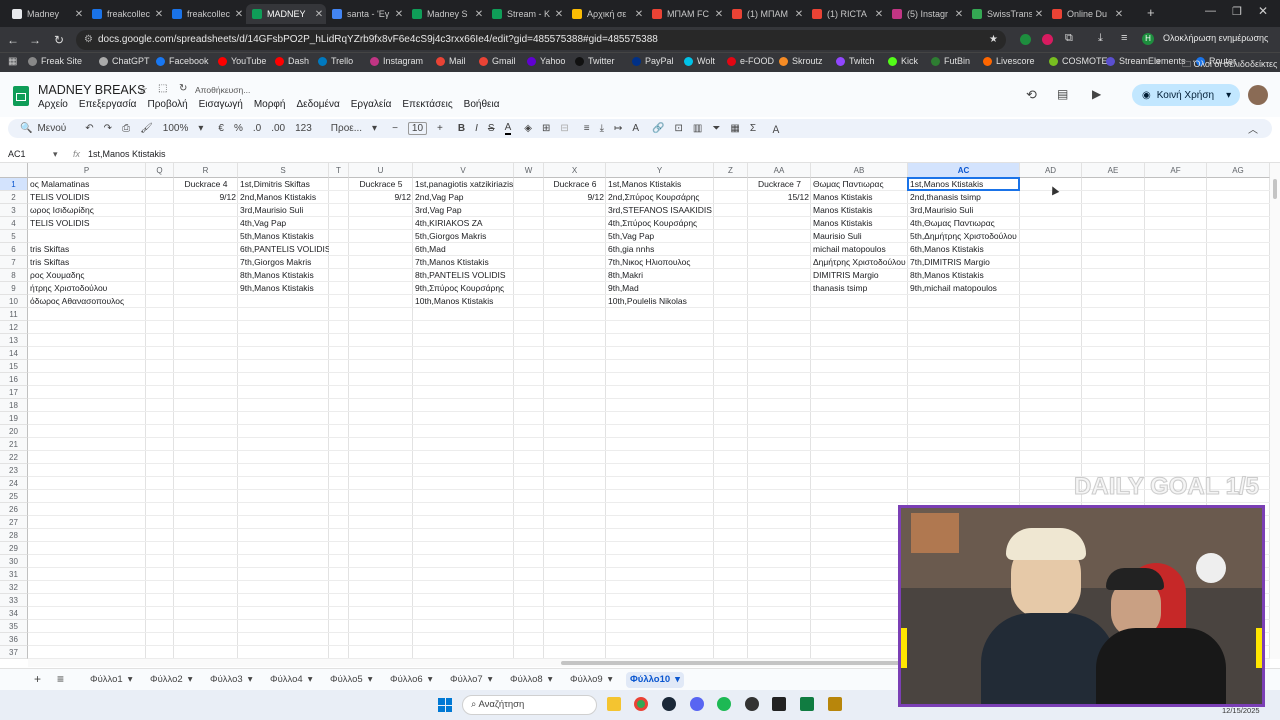  Describe the element at coordinates (855, 61) in the screenshot. I see `bookmark-item: Twitch` at that location.